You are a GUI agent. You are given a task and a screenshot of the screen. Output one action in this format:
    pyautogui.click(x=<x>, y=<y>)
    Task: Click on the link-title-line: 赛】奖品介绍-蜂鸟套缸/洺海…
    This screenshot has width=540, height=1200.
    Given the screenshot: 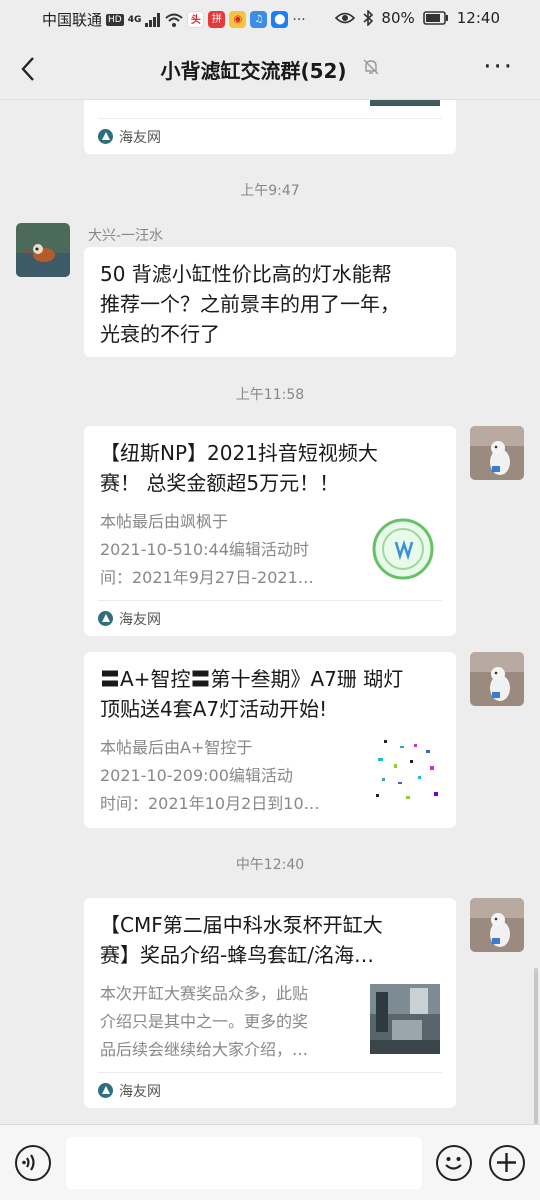 What is the action you would take?
    pyautogui.click(x=237, y=955)
    